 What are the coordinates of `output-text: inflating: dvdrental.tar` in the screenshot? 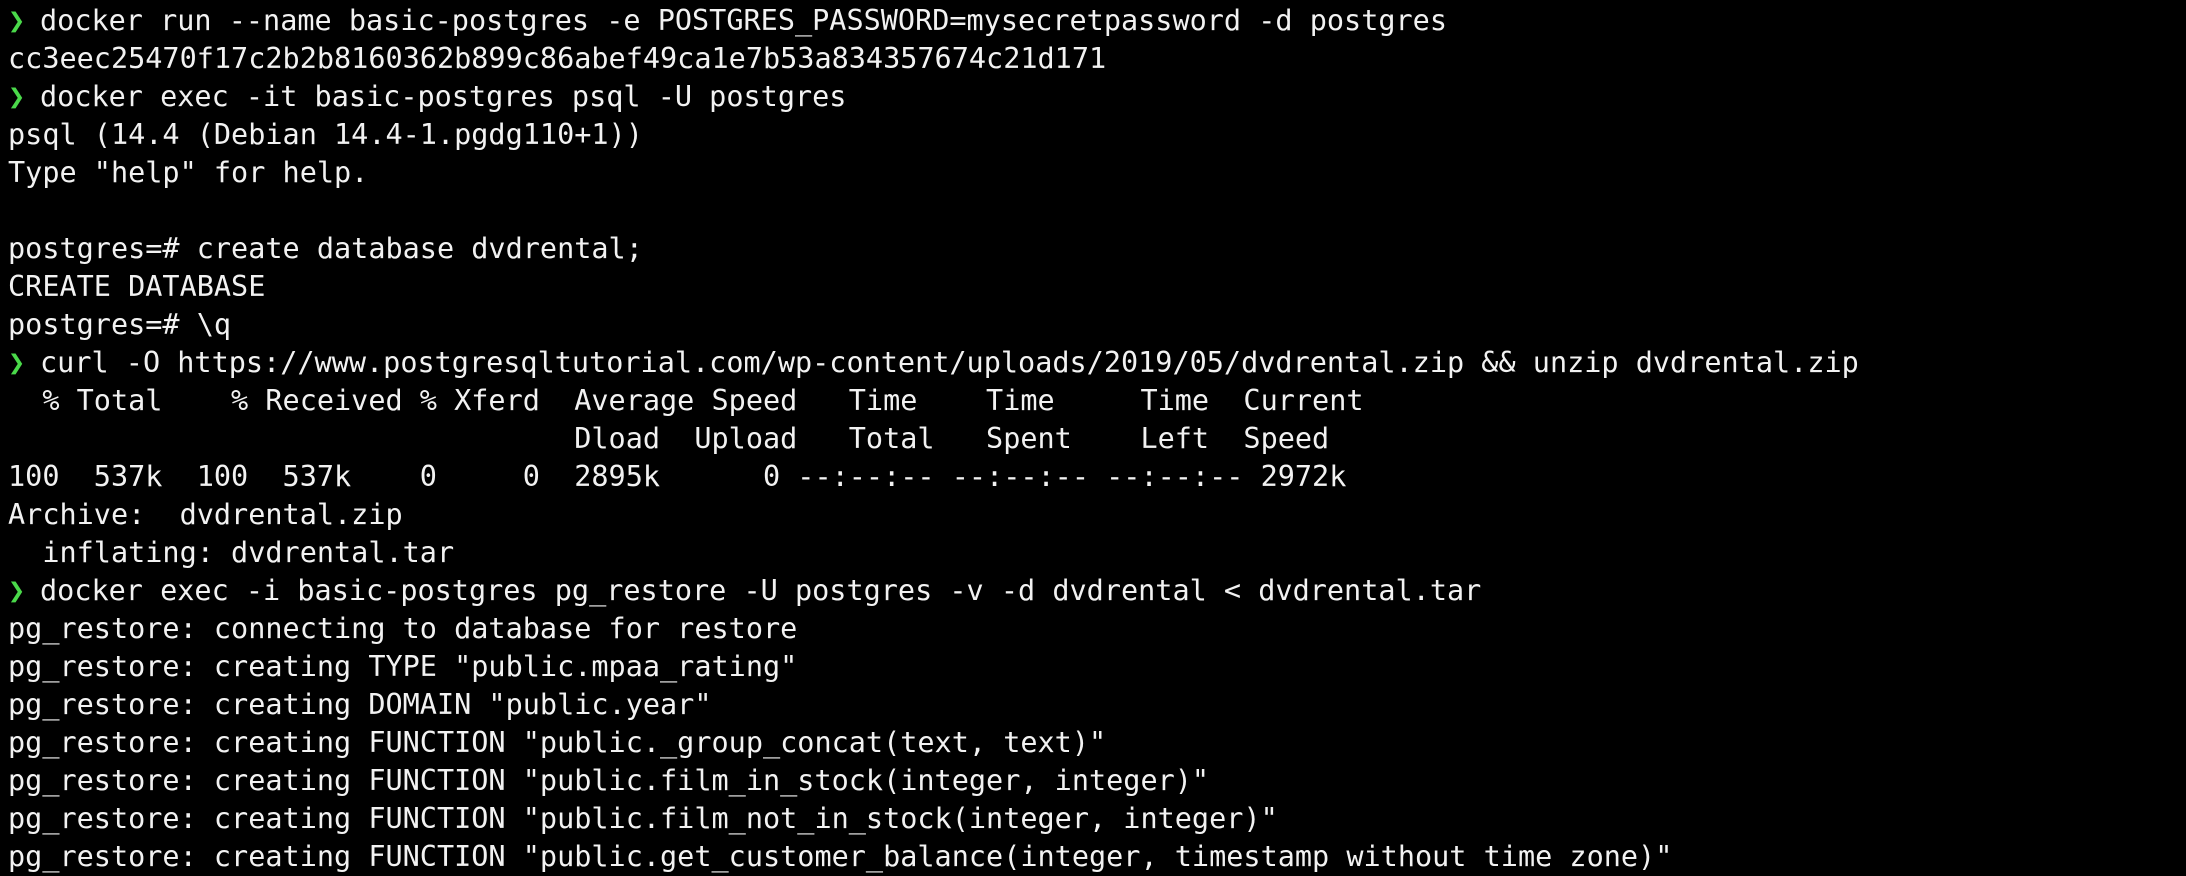 It's located at (231, 552).